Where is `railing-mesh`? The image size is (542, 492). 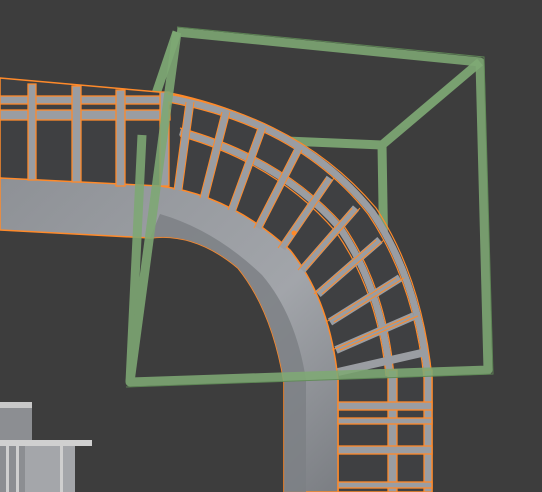
railing-mesh is located at coordinates (46, 447).